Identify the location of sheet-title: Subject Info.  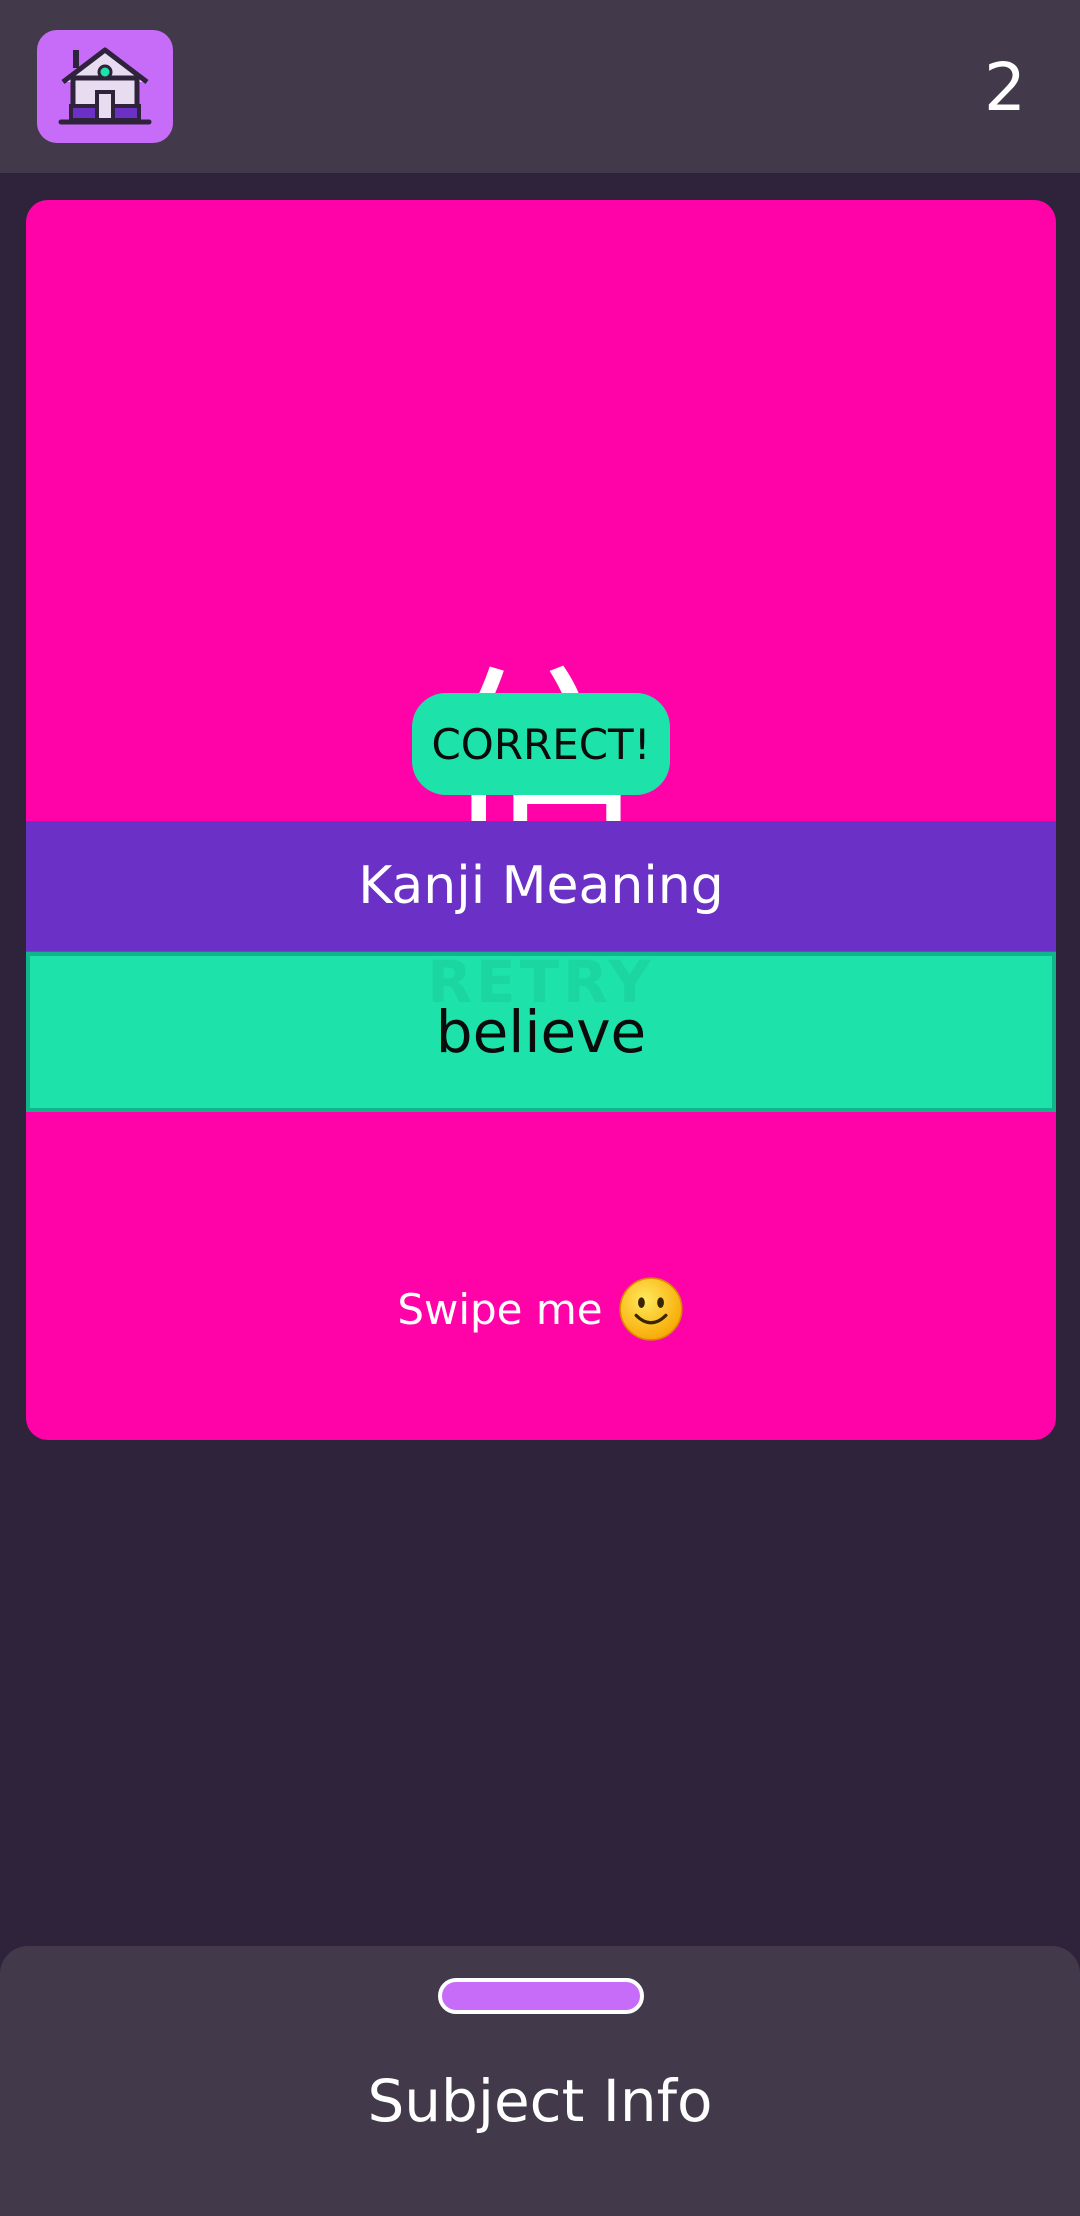
(540, 2101).